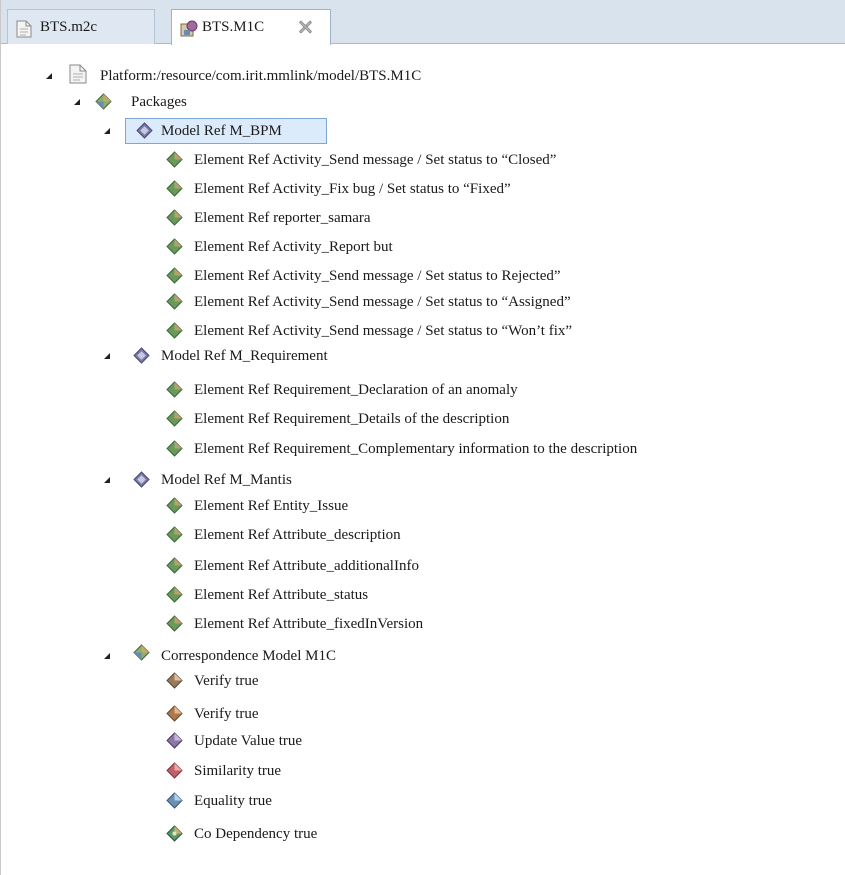 This screenshot has width=845, height=875. I want to click on co-dependency-icon, so click(174, 837).